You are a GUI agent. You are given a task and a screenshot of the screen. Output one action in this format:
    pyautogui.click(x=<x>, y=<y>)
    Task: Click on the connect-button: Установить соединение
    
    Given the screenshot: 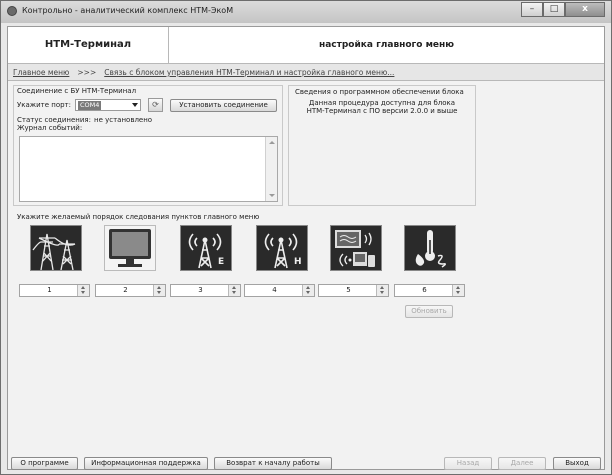 What is the action you would take?
    pyautogui.click(x=223, y=105)
    